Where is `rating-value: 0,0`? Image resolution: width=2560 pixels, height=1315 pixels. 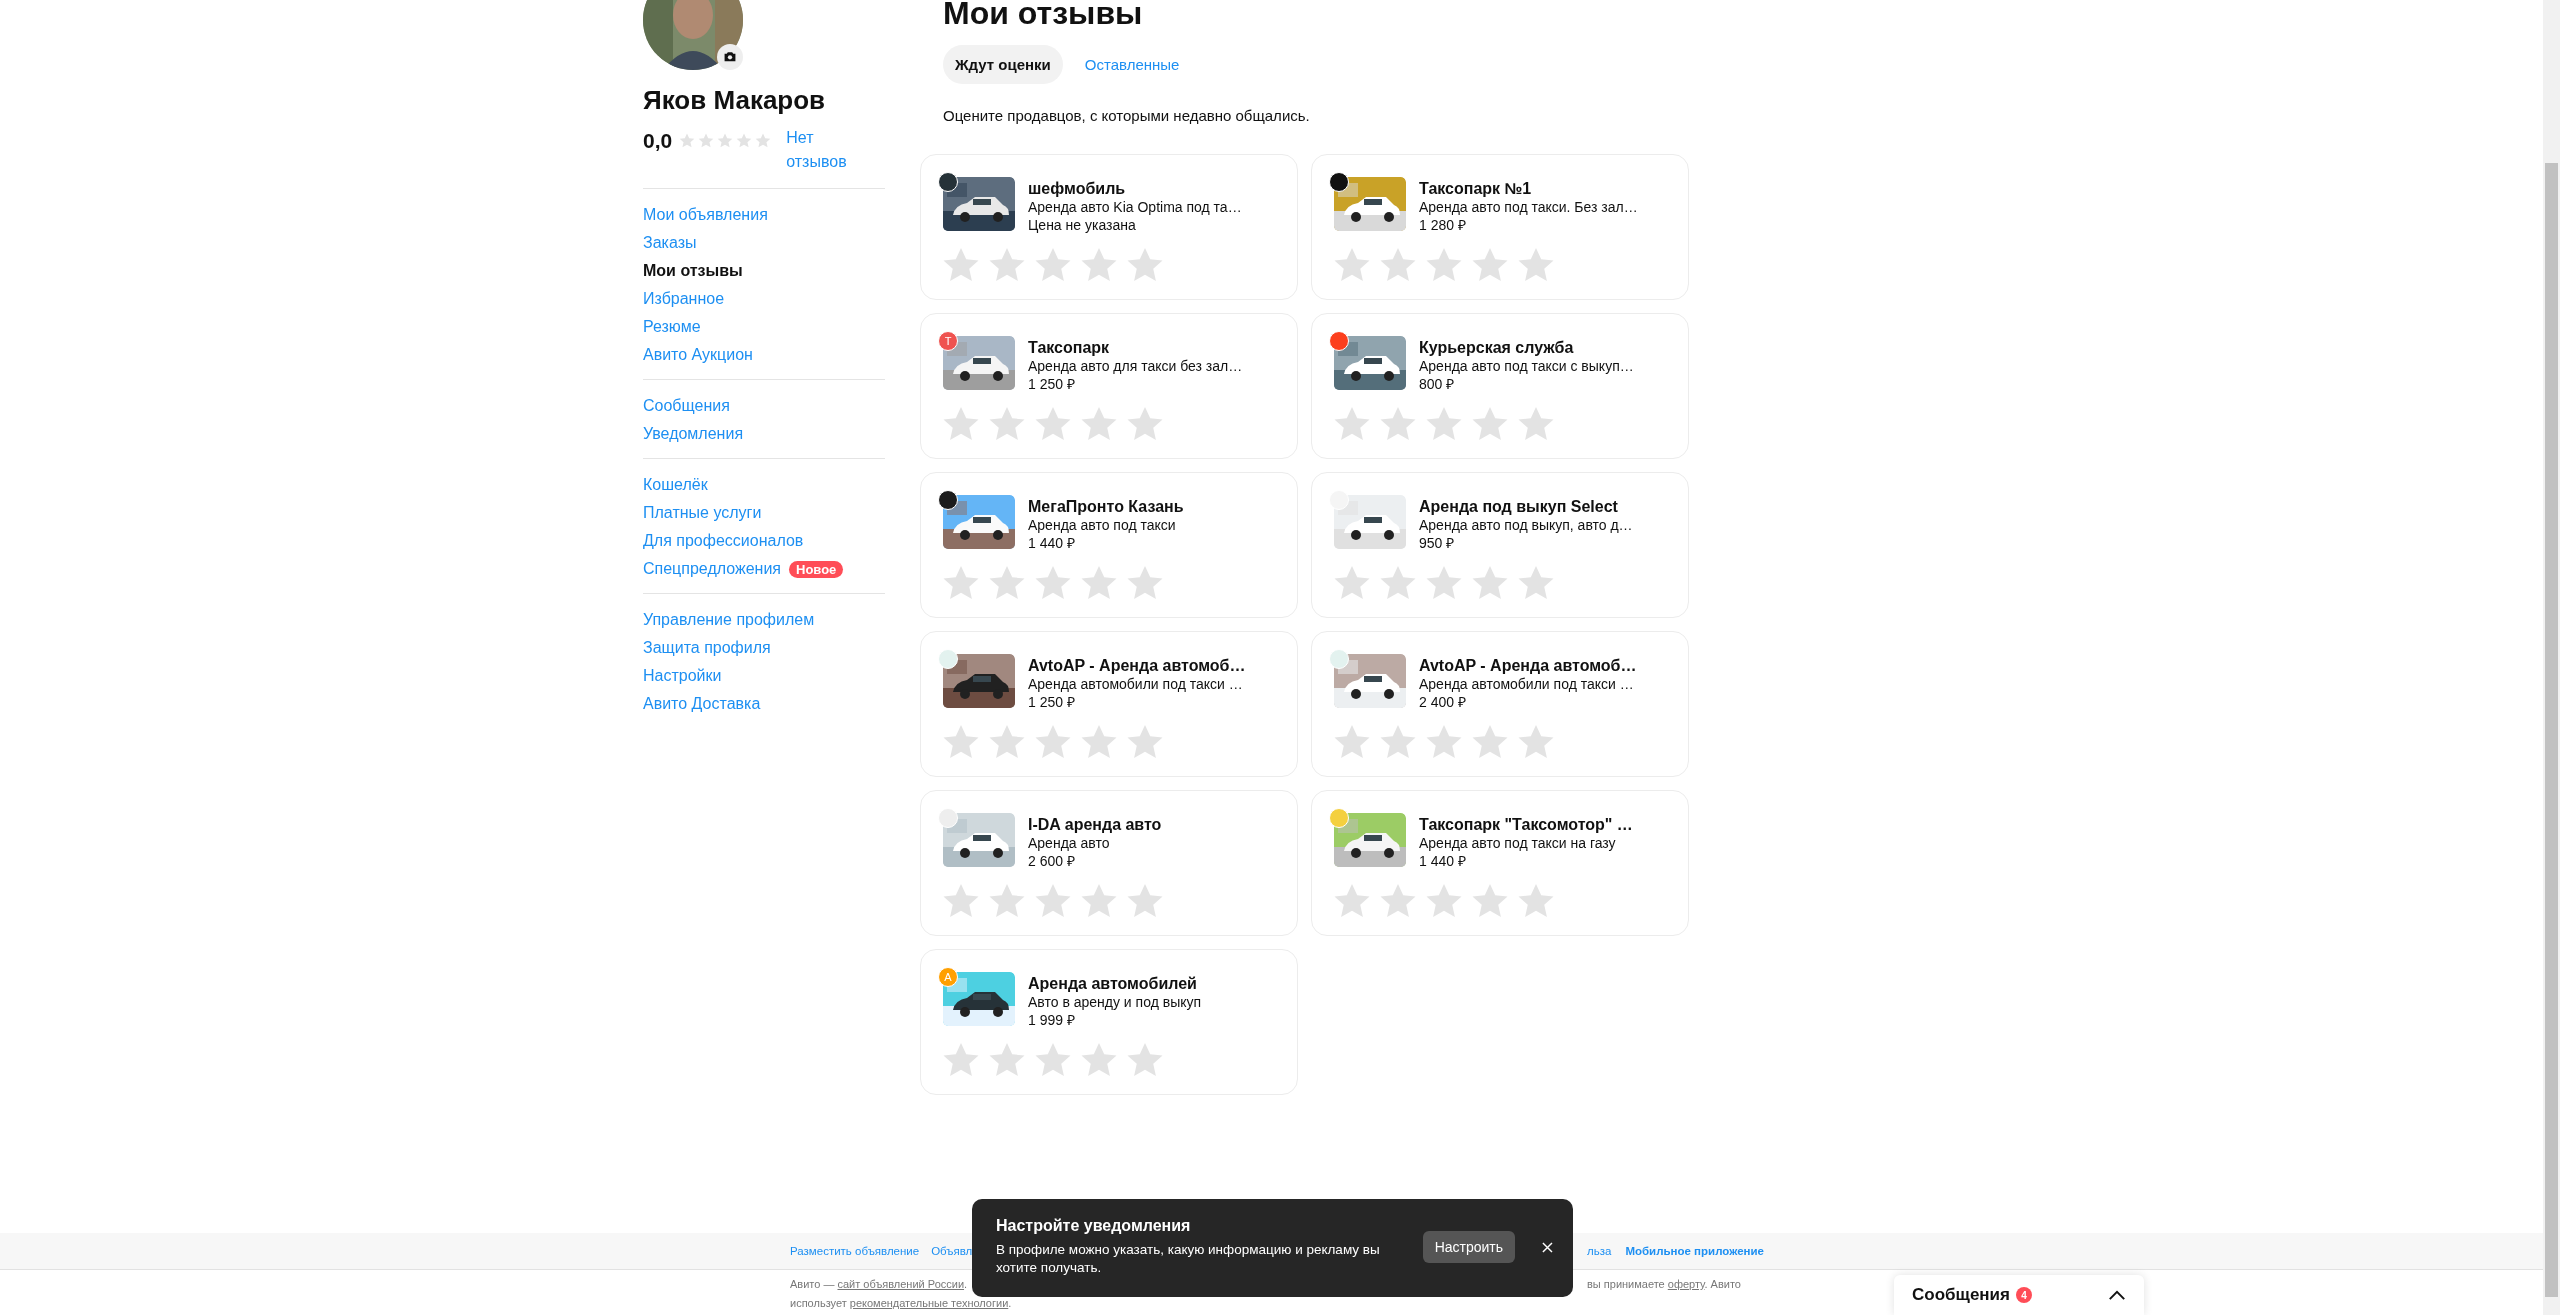
rating-value: 0,0 is located at coordinates (658, 141).